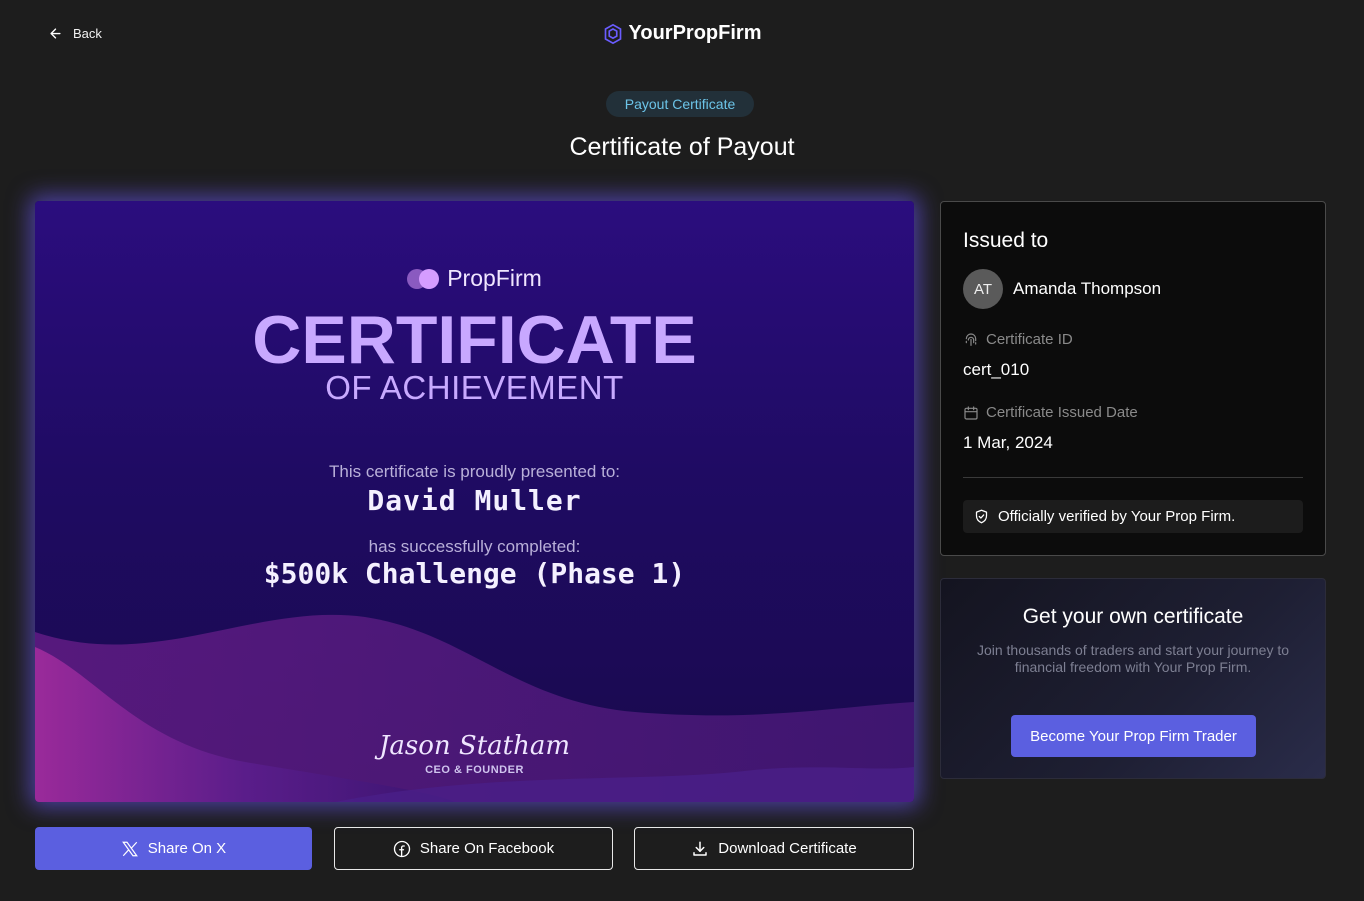 The height and width of the screenshot is (901, 1364). I want to click on download-certificate-button: Download Certificate, so click(774, 848).